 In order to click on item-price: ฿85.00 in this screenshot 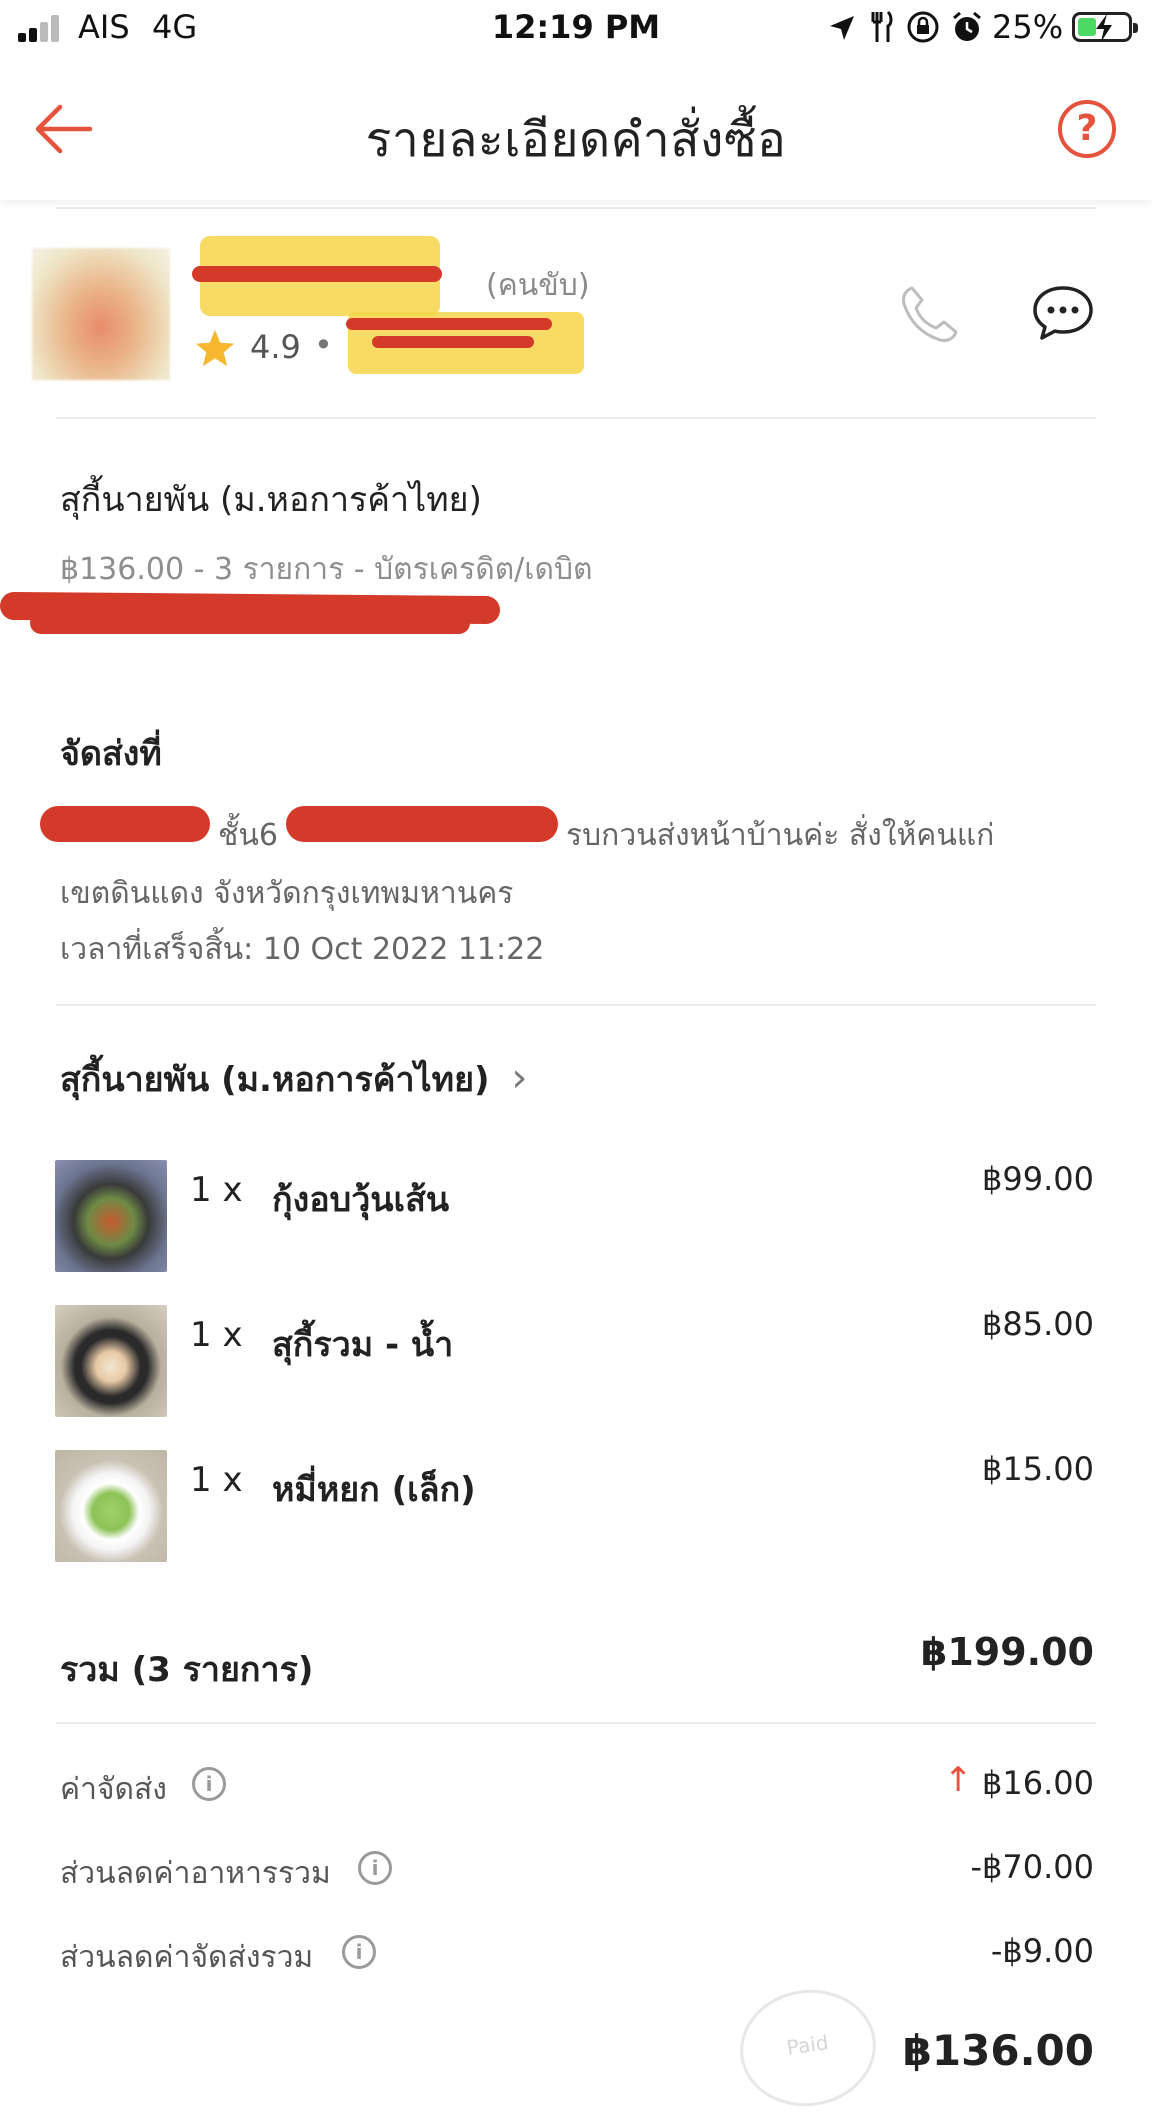, I will do `click(1038, 1324)`.